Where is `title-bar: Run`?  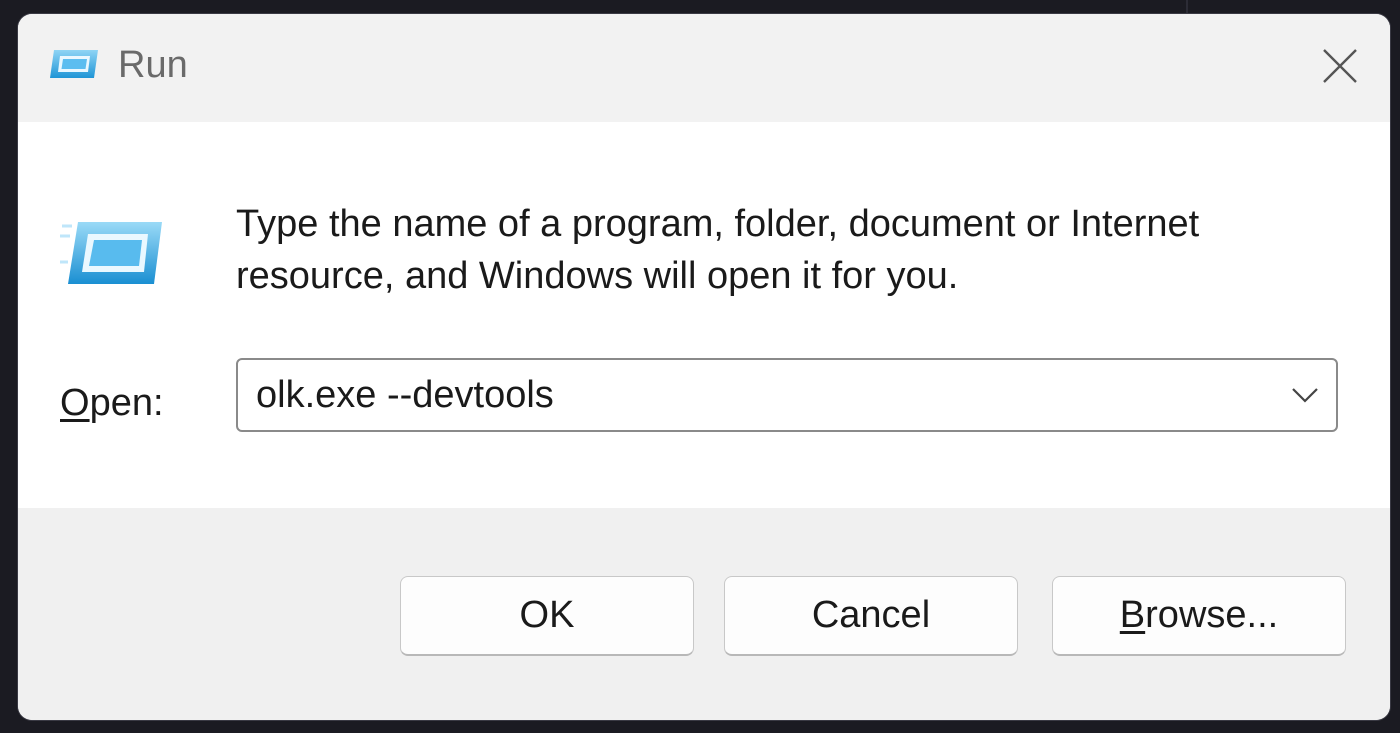
title-bar: Run is located at coordinates (704, 68).